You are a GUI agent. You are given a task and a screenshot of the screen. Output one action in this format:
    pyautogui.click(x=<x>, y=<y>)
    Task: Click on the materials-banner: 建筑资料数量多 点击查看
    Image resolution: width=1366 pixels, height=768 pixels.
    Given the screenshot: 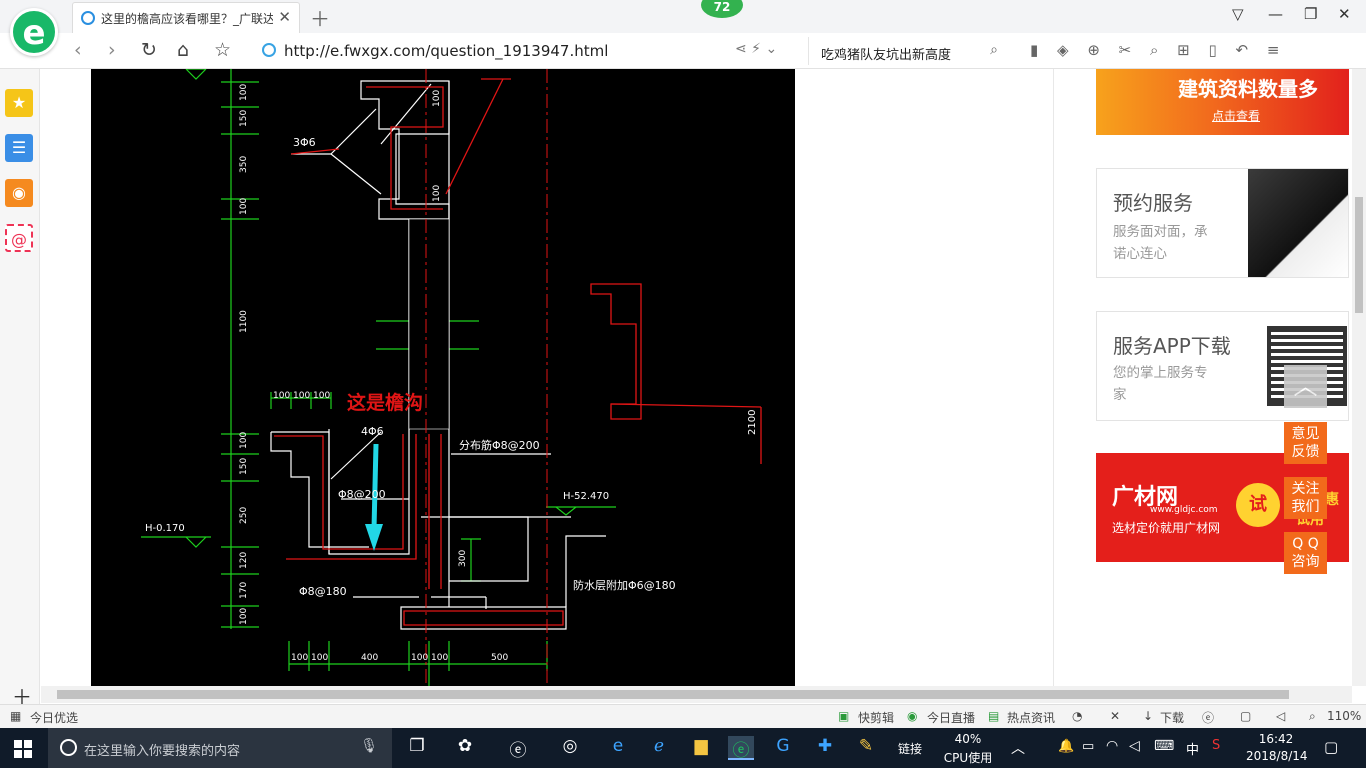 What is the action you would take?
    pyautogui.click(x=1222, y=102)
    